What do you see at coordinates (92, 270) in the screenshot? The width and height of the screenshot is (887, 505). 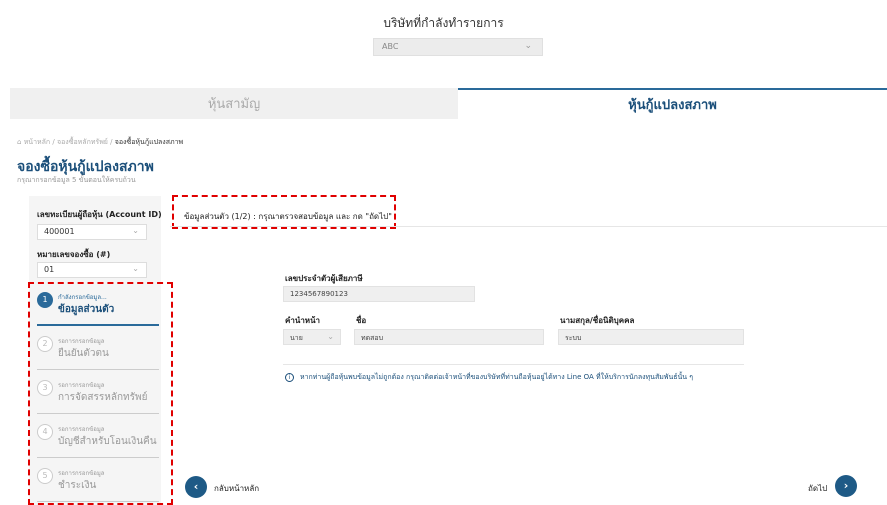 I see `booking-number-select: 01 ⌄` at bounding box center [92, 270].